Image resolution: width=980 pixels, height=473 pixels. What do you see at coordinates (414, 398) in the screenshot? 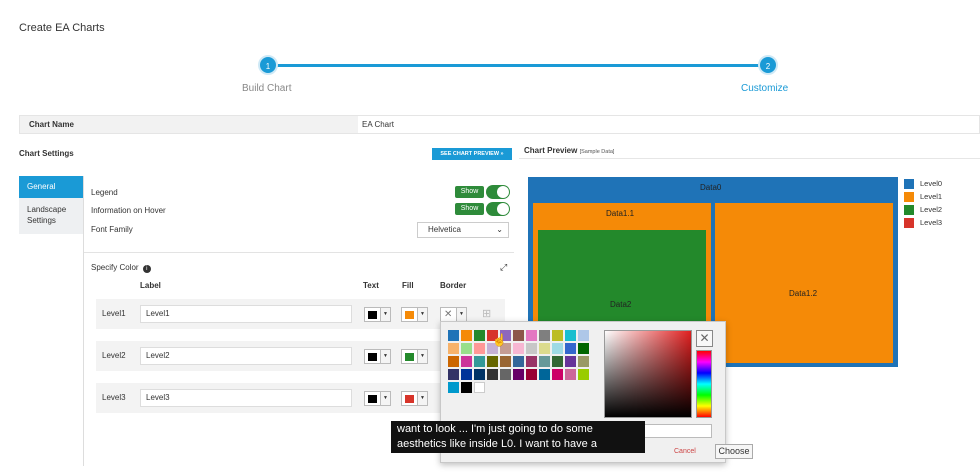
I see `level-3-fill-color-picker: ▼` at bounding box center [414, 398].